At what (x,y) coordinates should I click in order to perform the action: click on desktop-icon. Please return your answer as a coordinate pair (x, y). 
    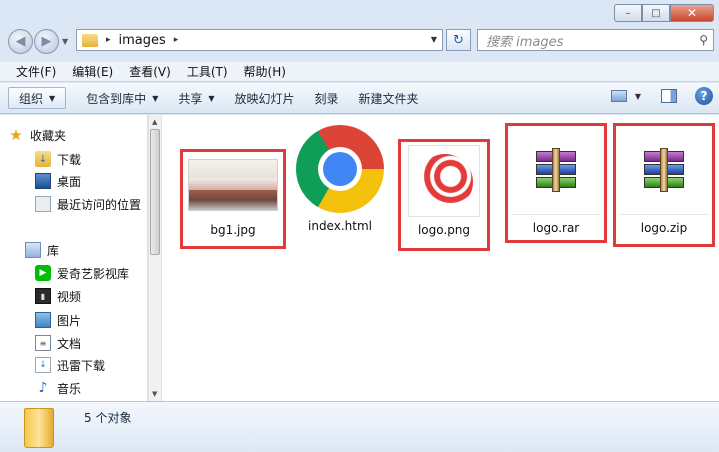
    Looking at the image, I should click on (43, 181).